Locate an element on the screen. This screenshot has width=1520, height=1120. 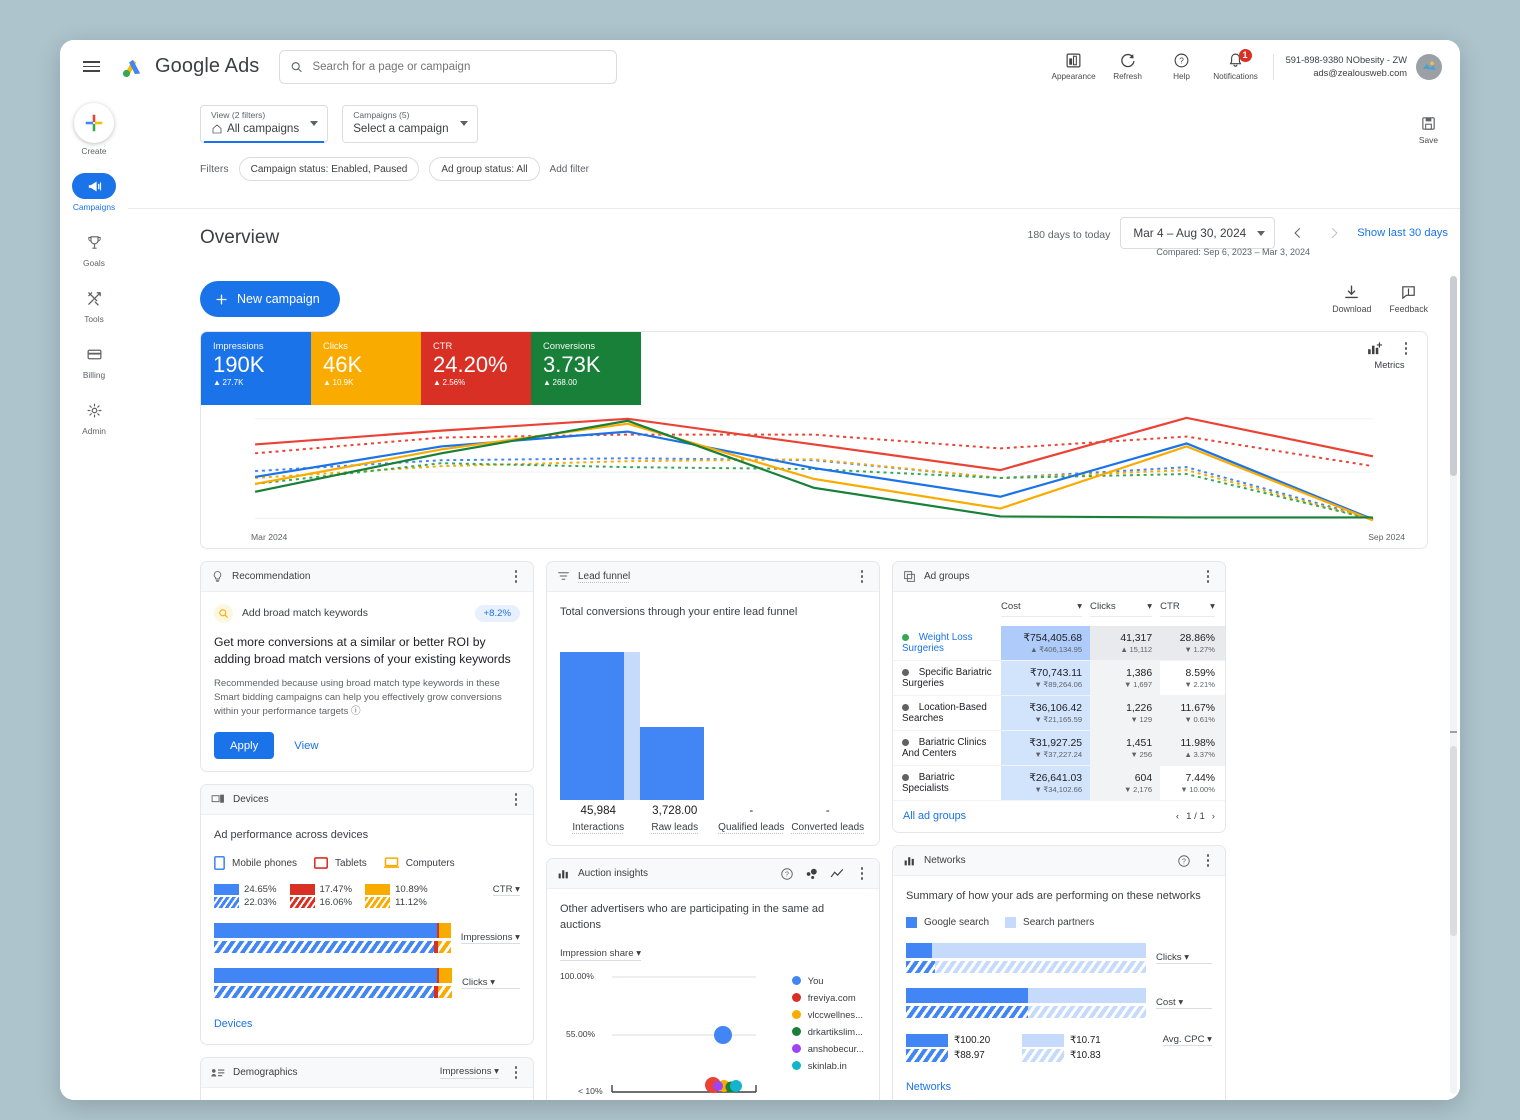
download-button: Download is located at coordinates (1351, 299).